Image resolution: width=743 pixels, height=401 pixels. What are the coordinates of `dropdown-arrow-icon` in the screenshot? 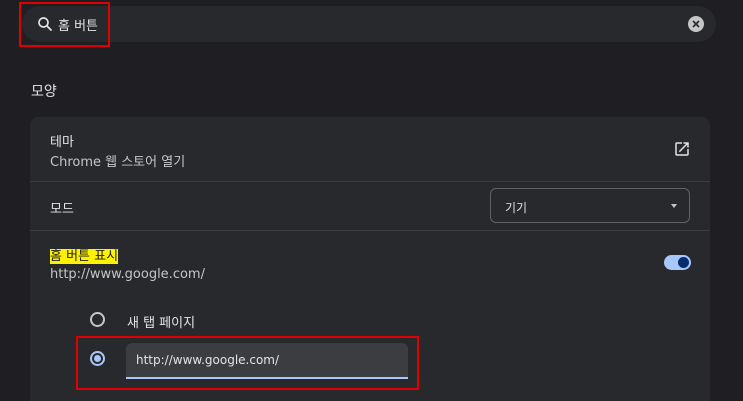 It's located at (674, 206).